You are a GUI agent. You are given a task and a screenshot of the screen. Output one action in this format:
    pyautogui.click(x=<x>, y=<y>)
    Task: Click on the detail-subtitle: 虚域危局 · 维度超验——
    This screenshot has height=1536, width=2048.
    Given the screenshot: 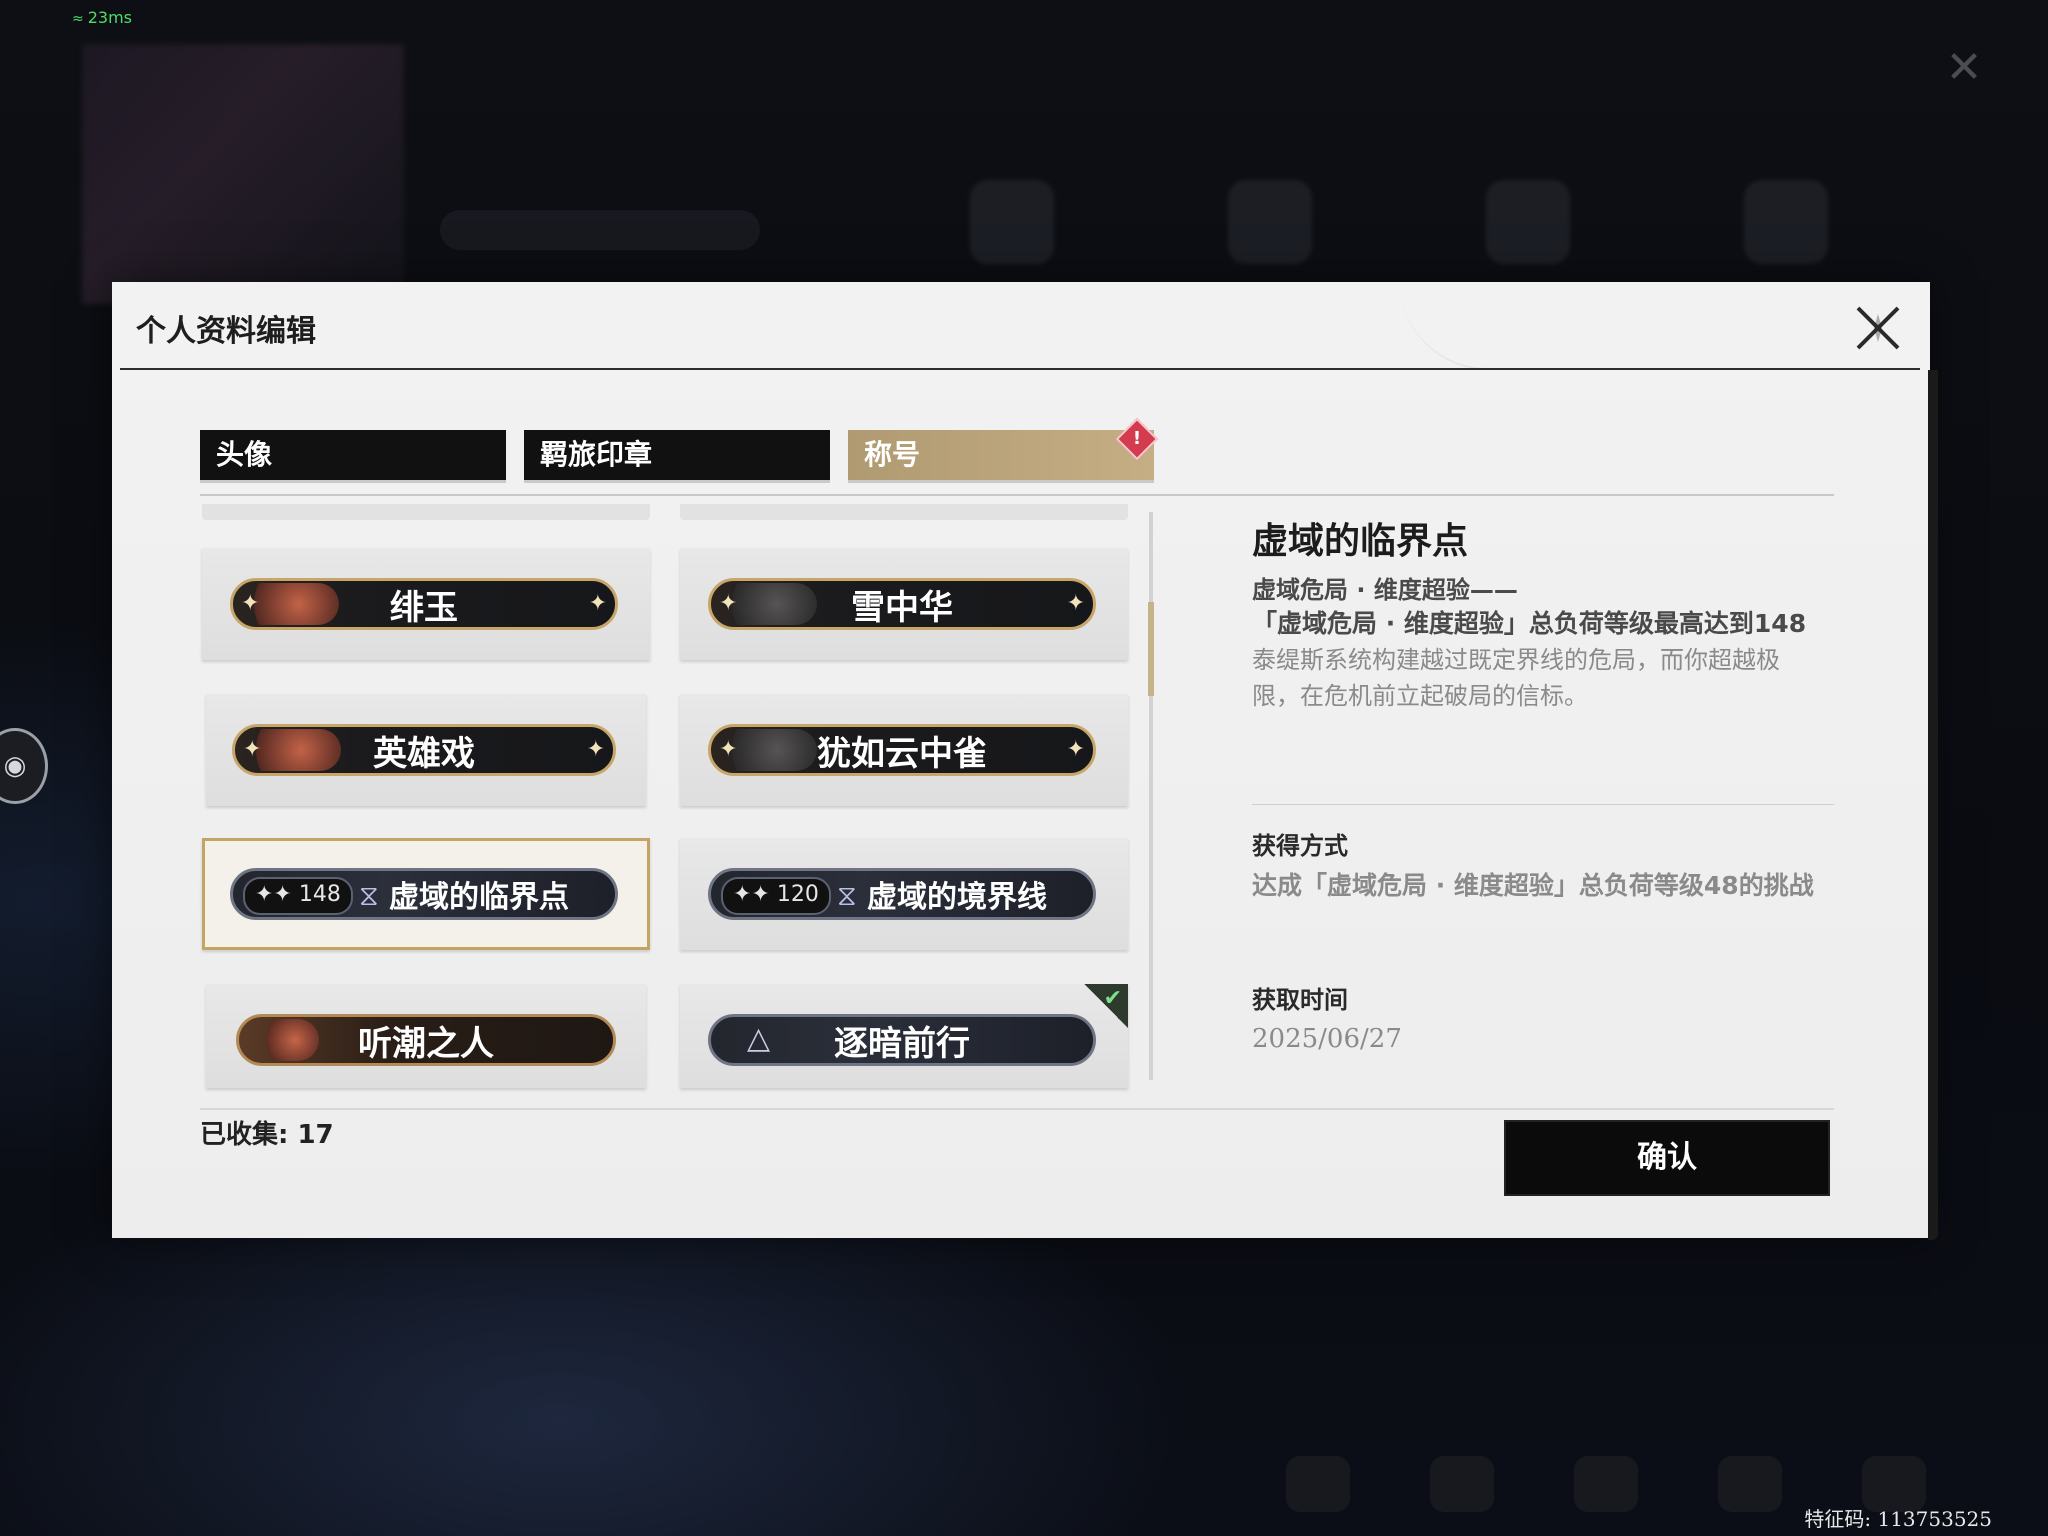 What is the action you would take?
    pyautogui.click(x=1385, y=590)
    